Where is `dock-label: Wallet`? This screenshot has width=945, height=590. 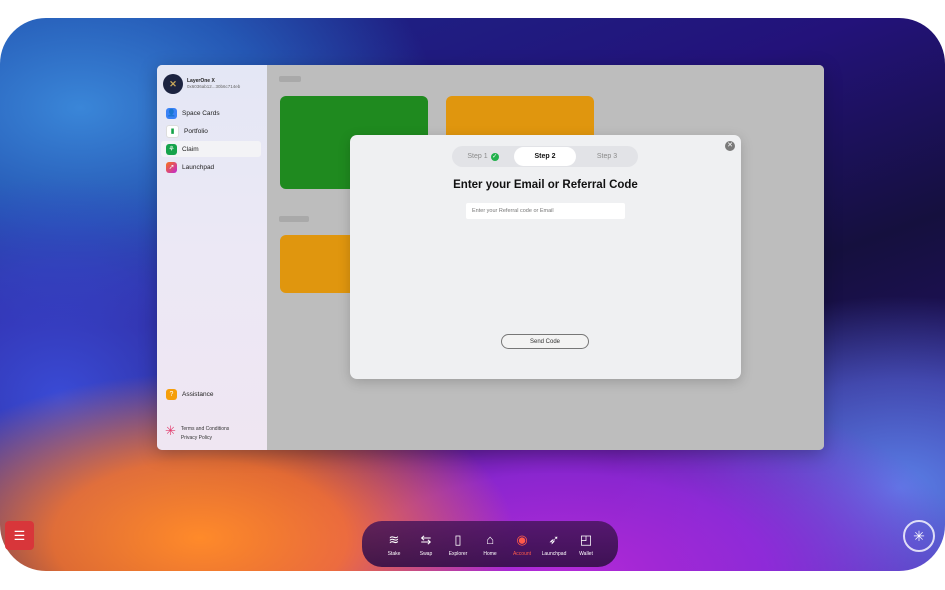
dock-label: Wallet is located at coordinates (586, 553).